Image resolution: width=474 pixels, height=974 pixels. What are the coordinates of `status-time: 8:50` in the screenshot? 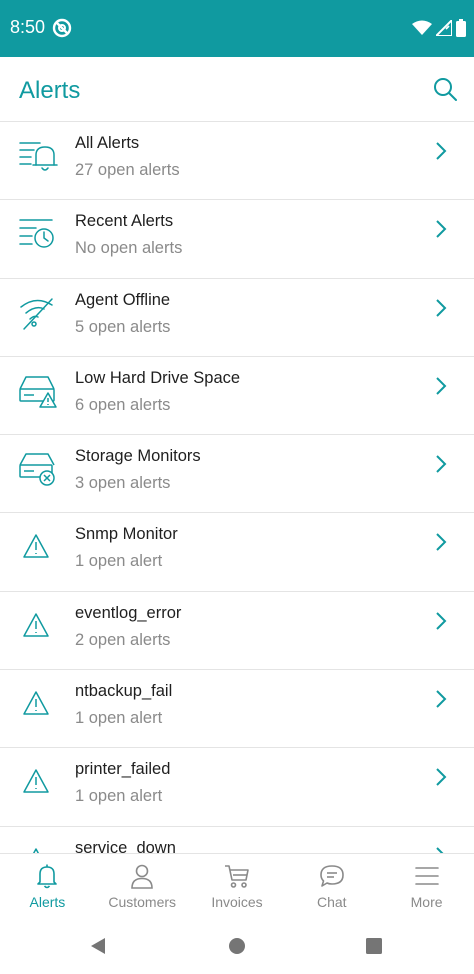 It's located at (28, 27).